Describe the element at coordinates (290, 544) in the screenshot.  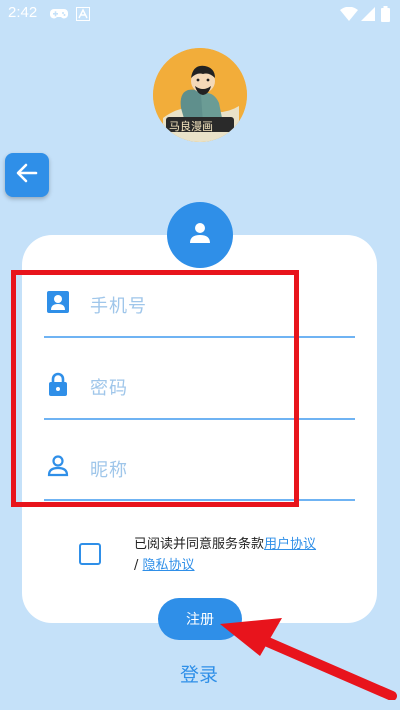
I see `user-agreement-link: 用户协议` at that location.